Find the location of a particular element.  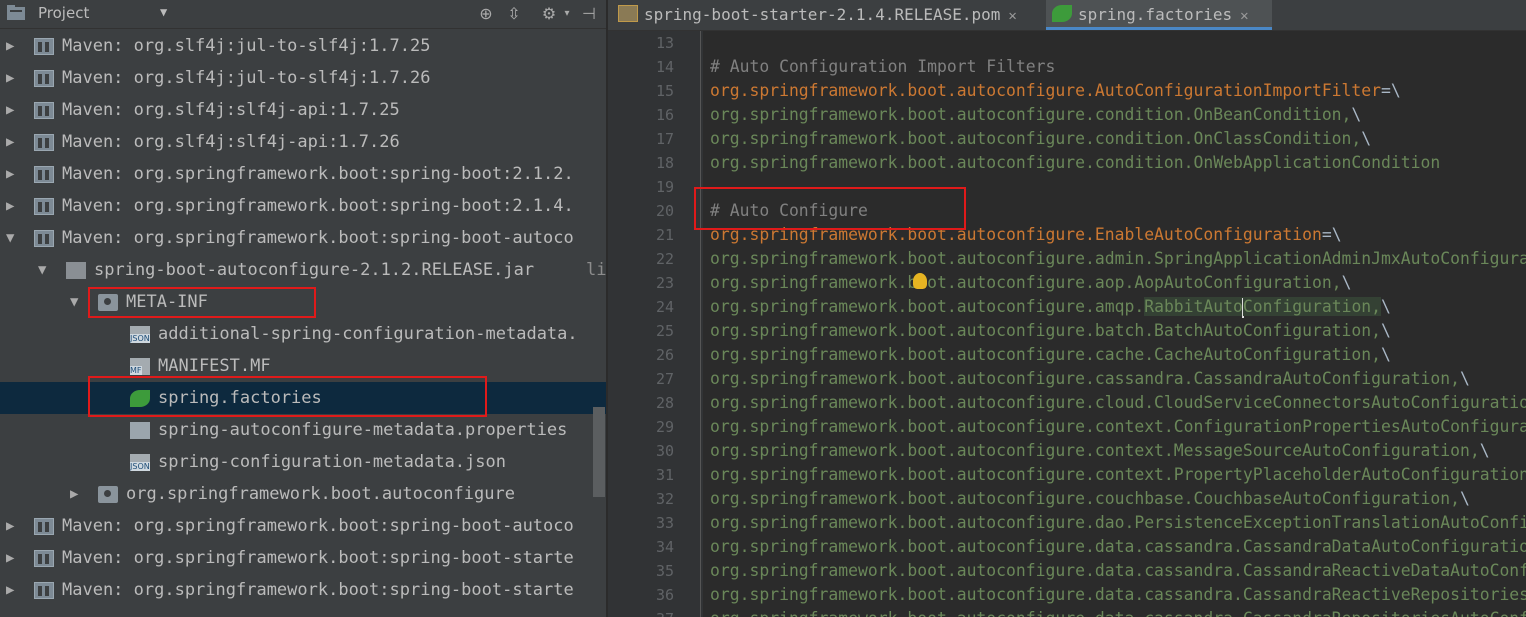

properties-file-icon is located at coordinates (140, 430).